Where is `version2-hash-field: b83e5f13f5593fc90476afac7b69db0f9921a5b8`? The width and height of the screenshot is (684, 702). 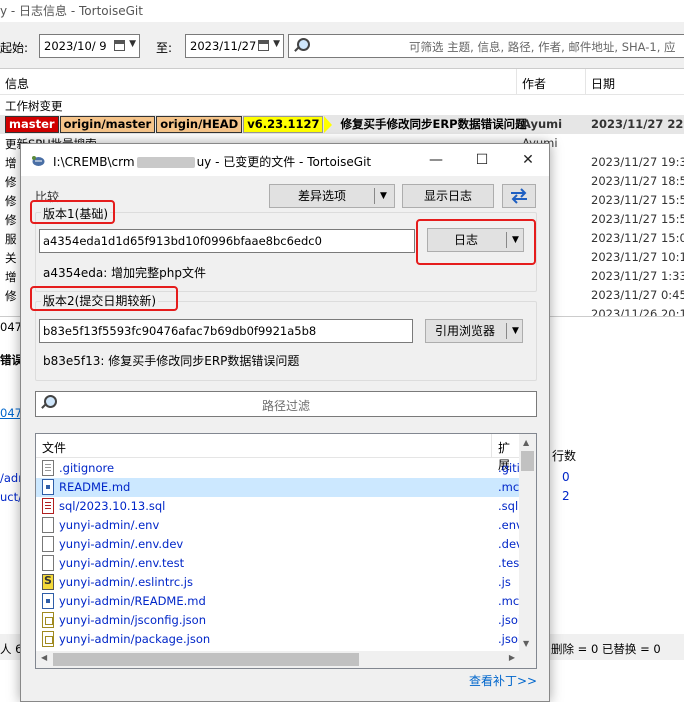 version2-hash-field: b83e5f13f5593fc90476afac7b69db0f9921a5b8 is located at coordinates (226, 331).